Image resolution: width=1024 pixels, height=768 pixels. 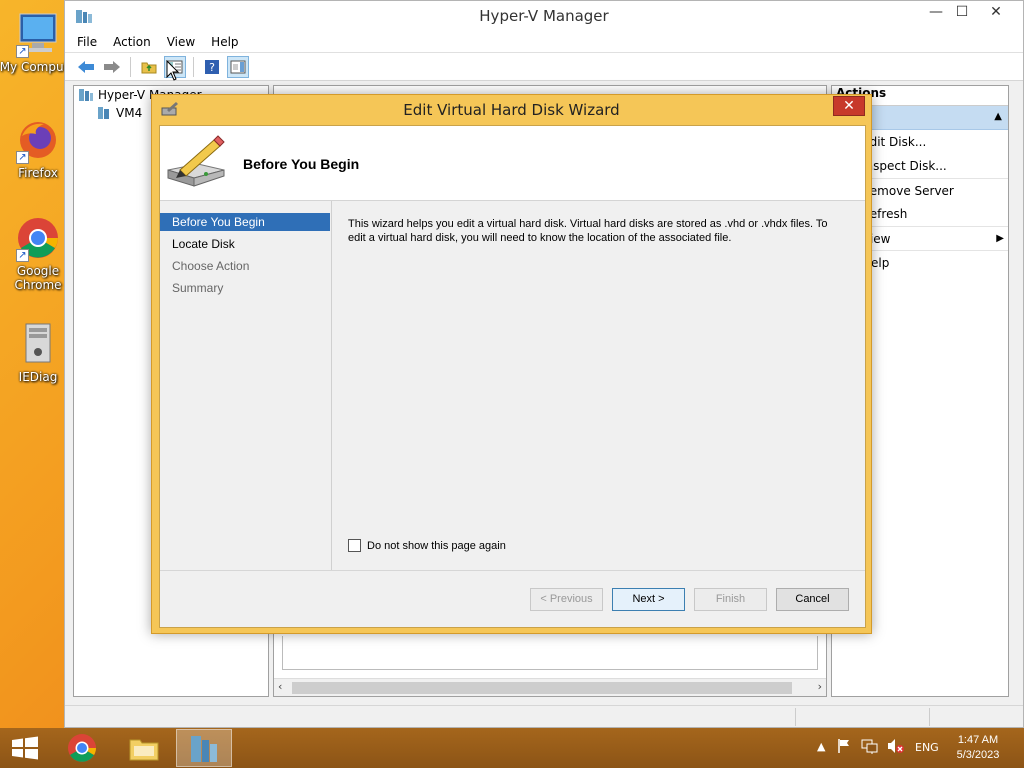 I want to click on status-bar, so click(x=544, y=716).